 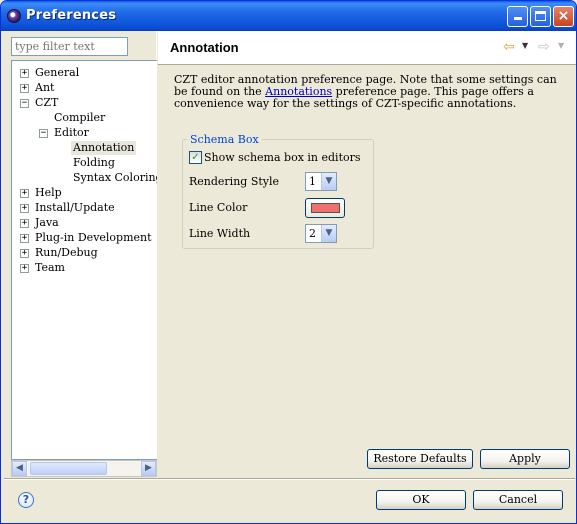 I want to click on checkbox-label: Show schema box in editors, so click(x=282, y=157).